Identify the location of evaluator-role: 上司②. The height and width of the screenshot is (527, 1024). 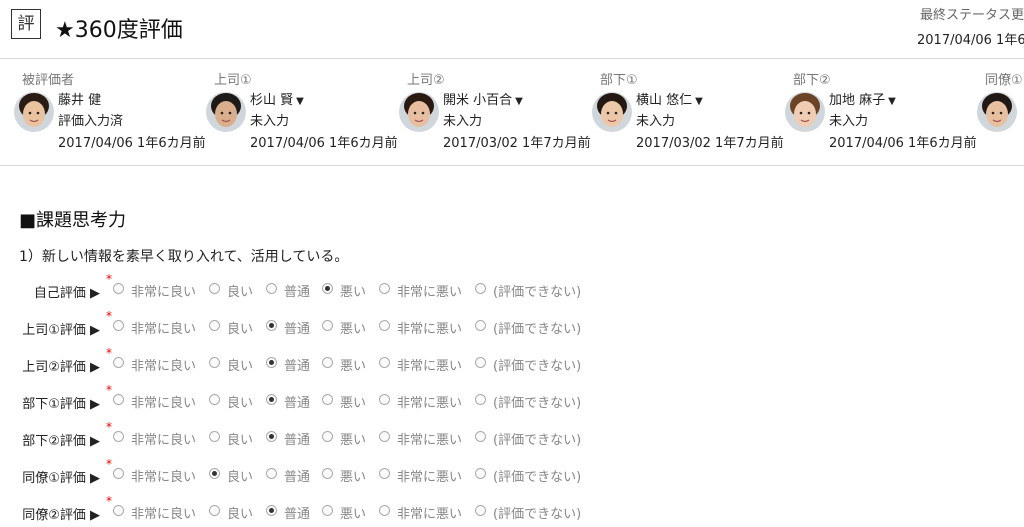
(426, 80).